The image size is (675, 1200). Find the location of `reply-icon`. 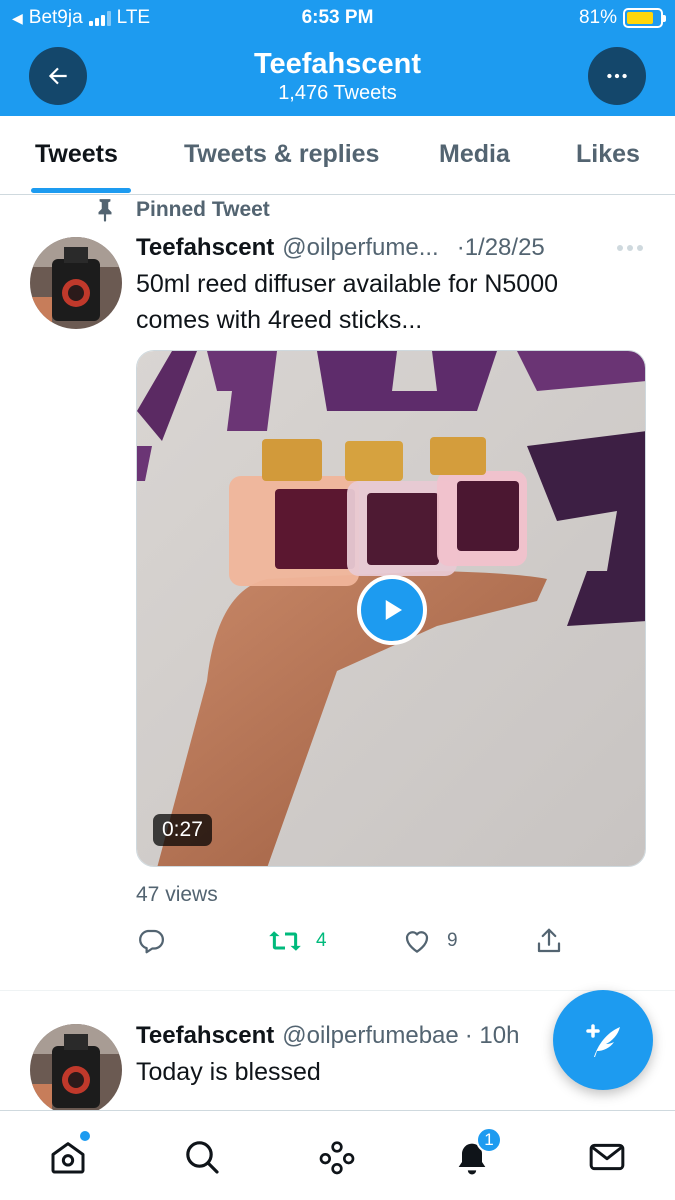

reply-icon is located at coordinates (151, 941).